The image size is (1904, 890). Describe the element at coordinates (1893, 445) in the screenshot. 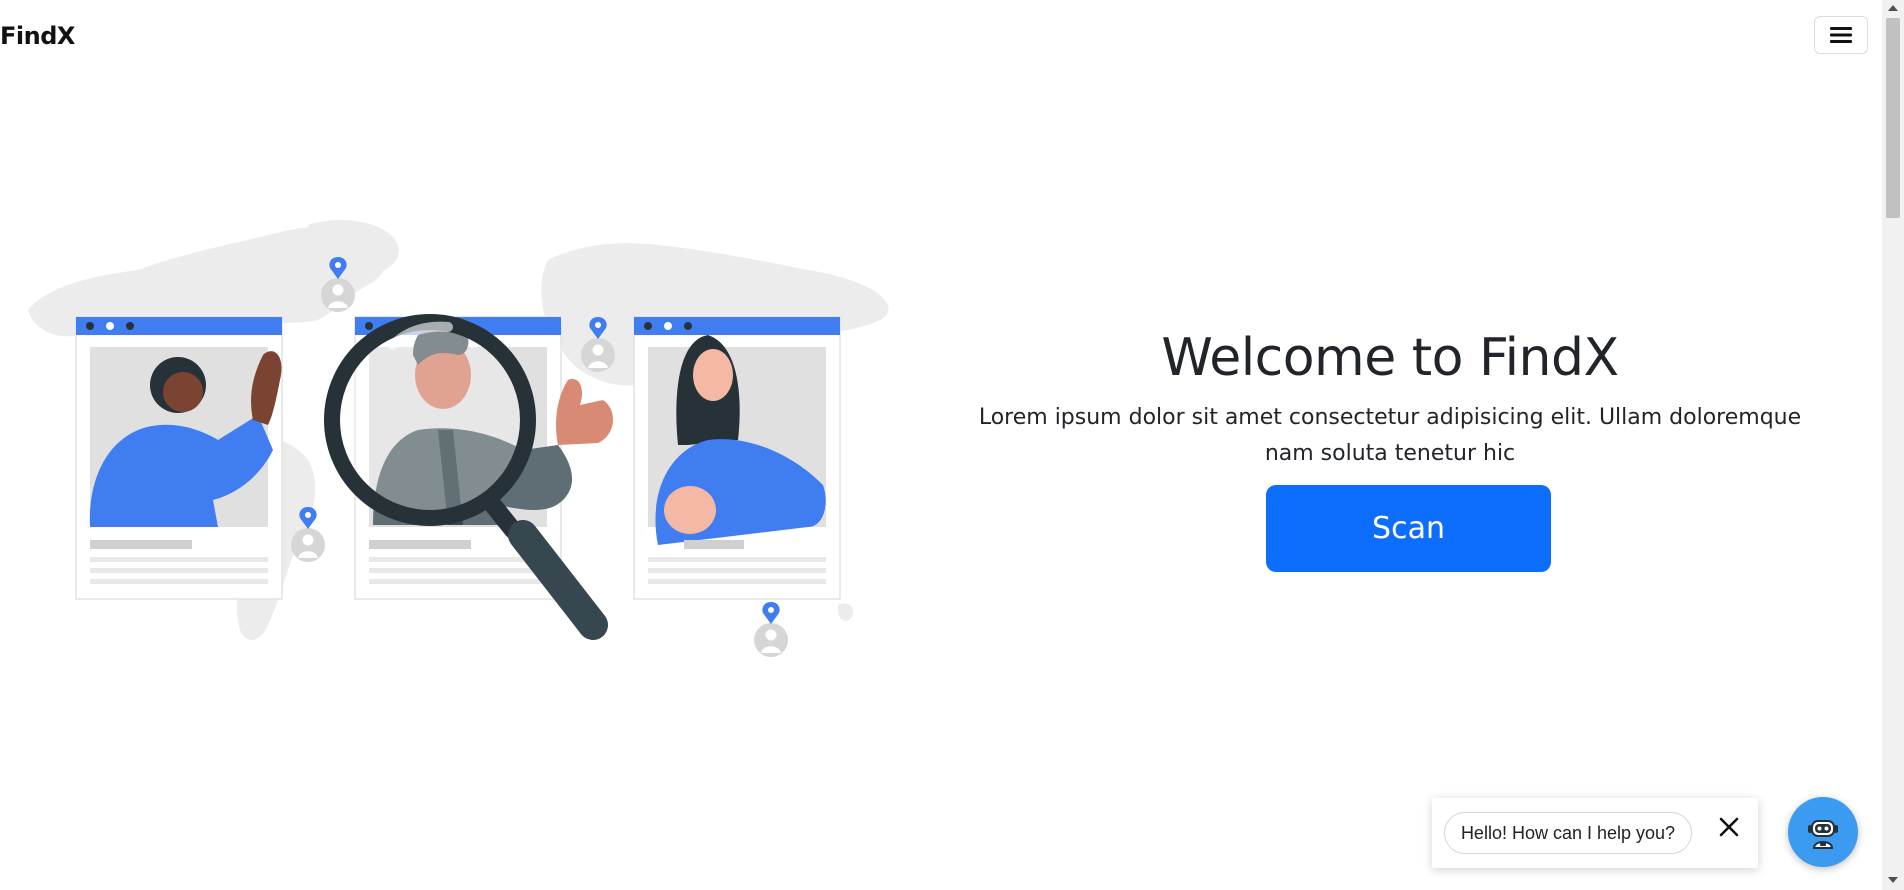

I see `vertical-scrollbar` at that location.